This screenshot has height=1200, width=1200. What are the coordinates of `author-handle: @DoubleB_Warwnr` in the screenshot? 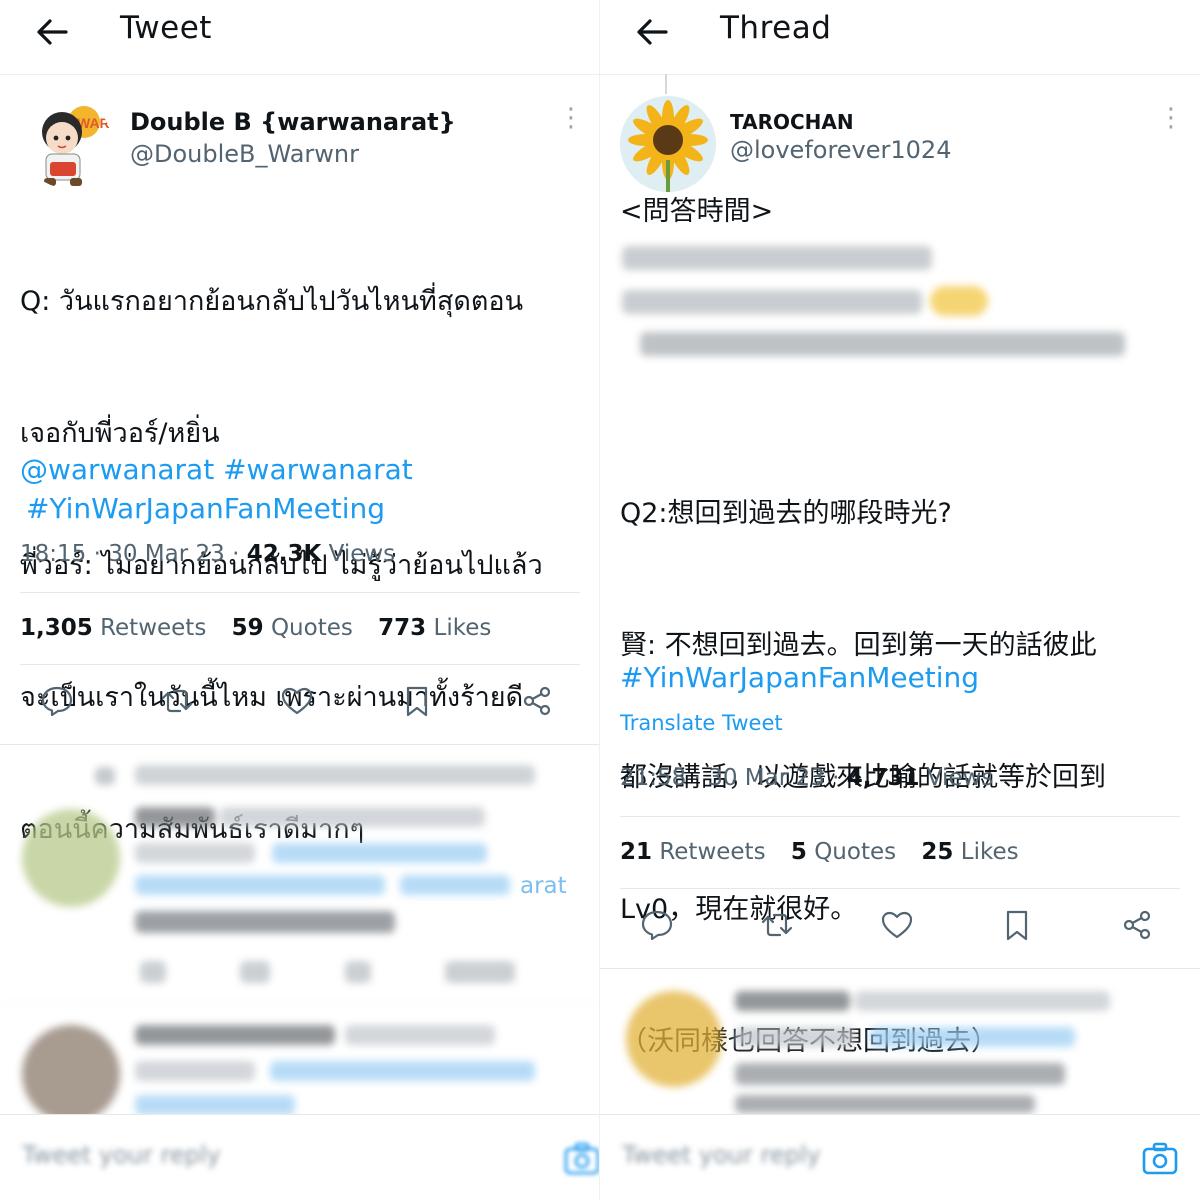 It's located at (244, 154).